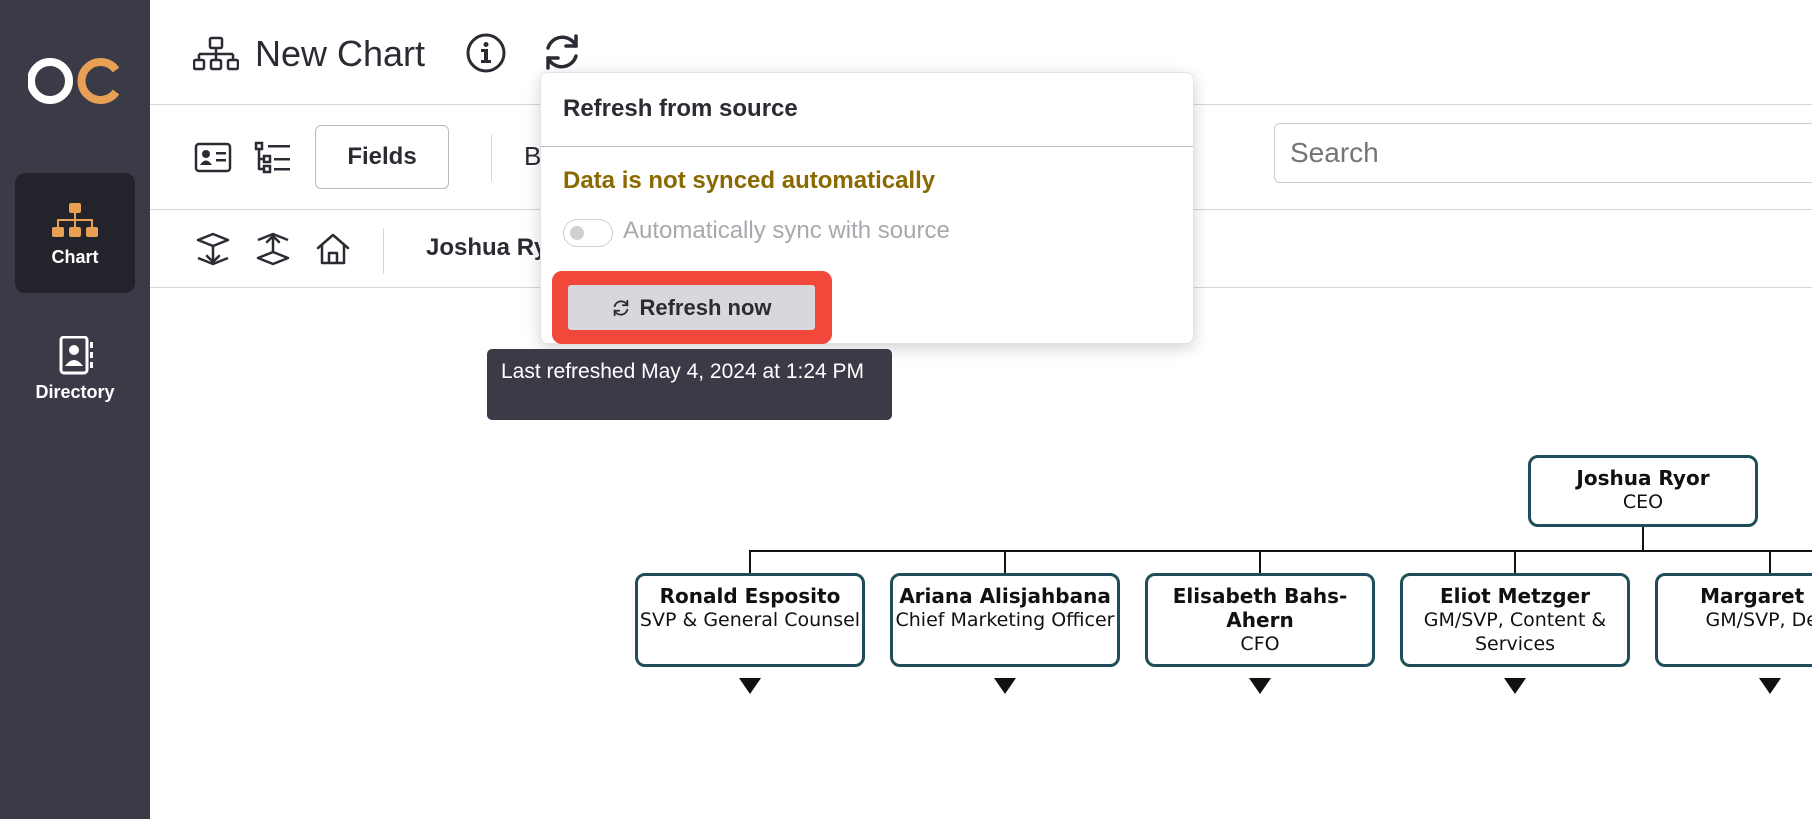 The width and height of the screenshot is (1812, 819). I want to click on node-name: Elisabeth Bahs-Ahern, so click(1260, 608).